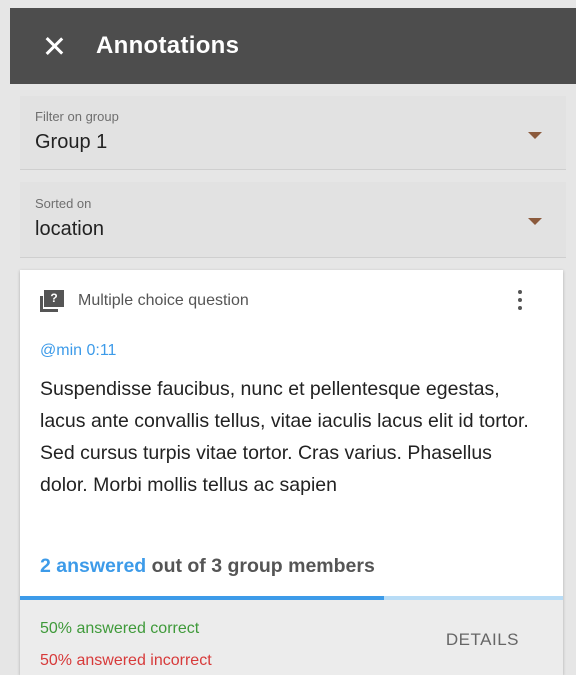  Describe the element at coordinates (293, 133) in the screenshot. I see `group-filter-select: Filter on group Group 1` at that location.